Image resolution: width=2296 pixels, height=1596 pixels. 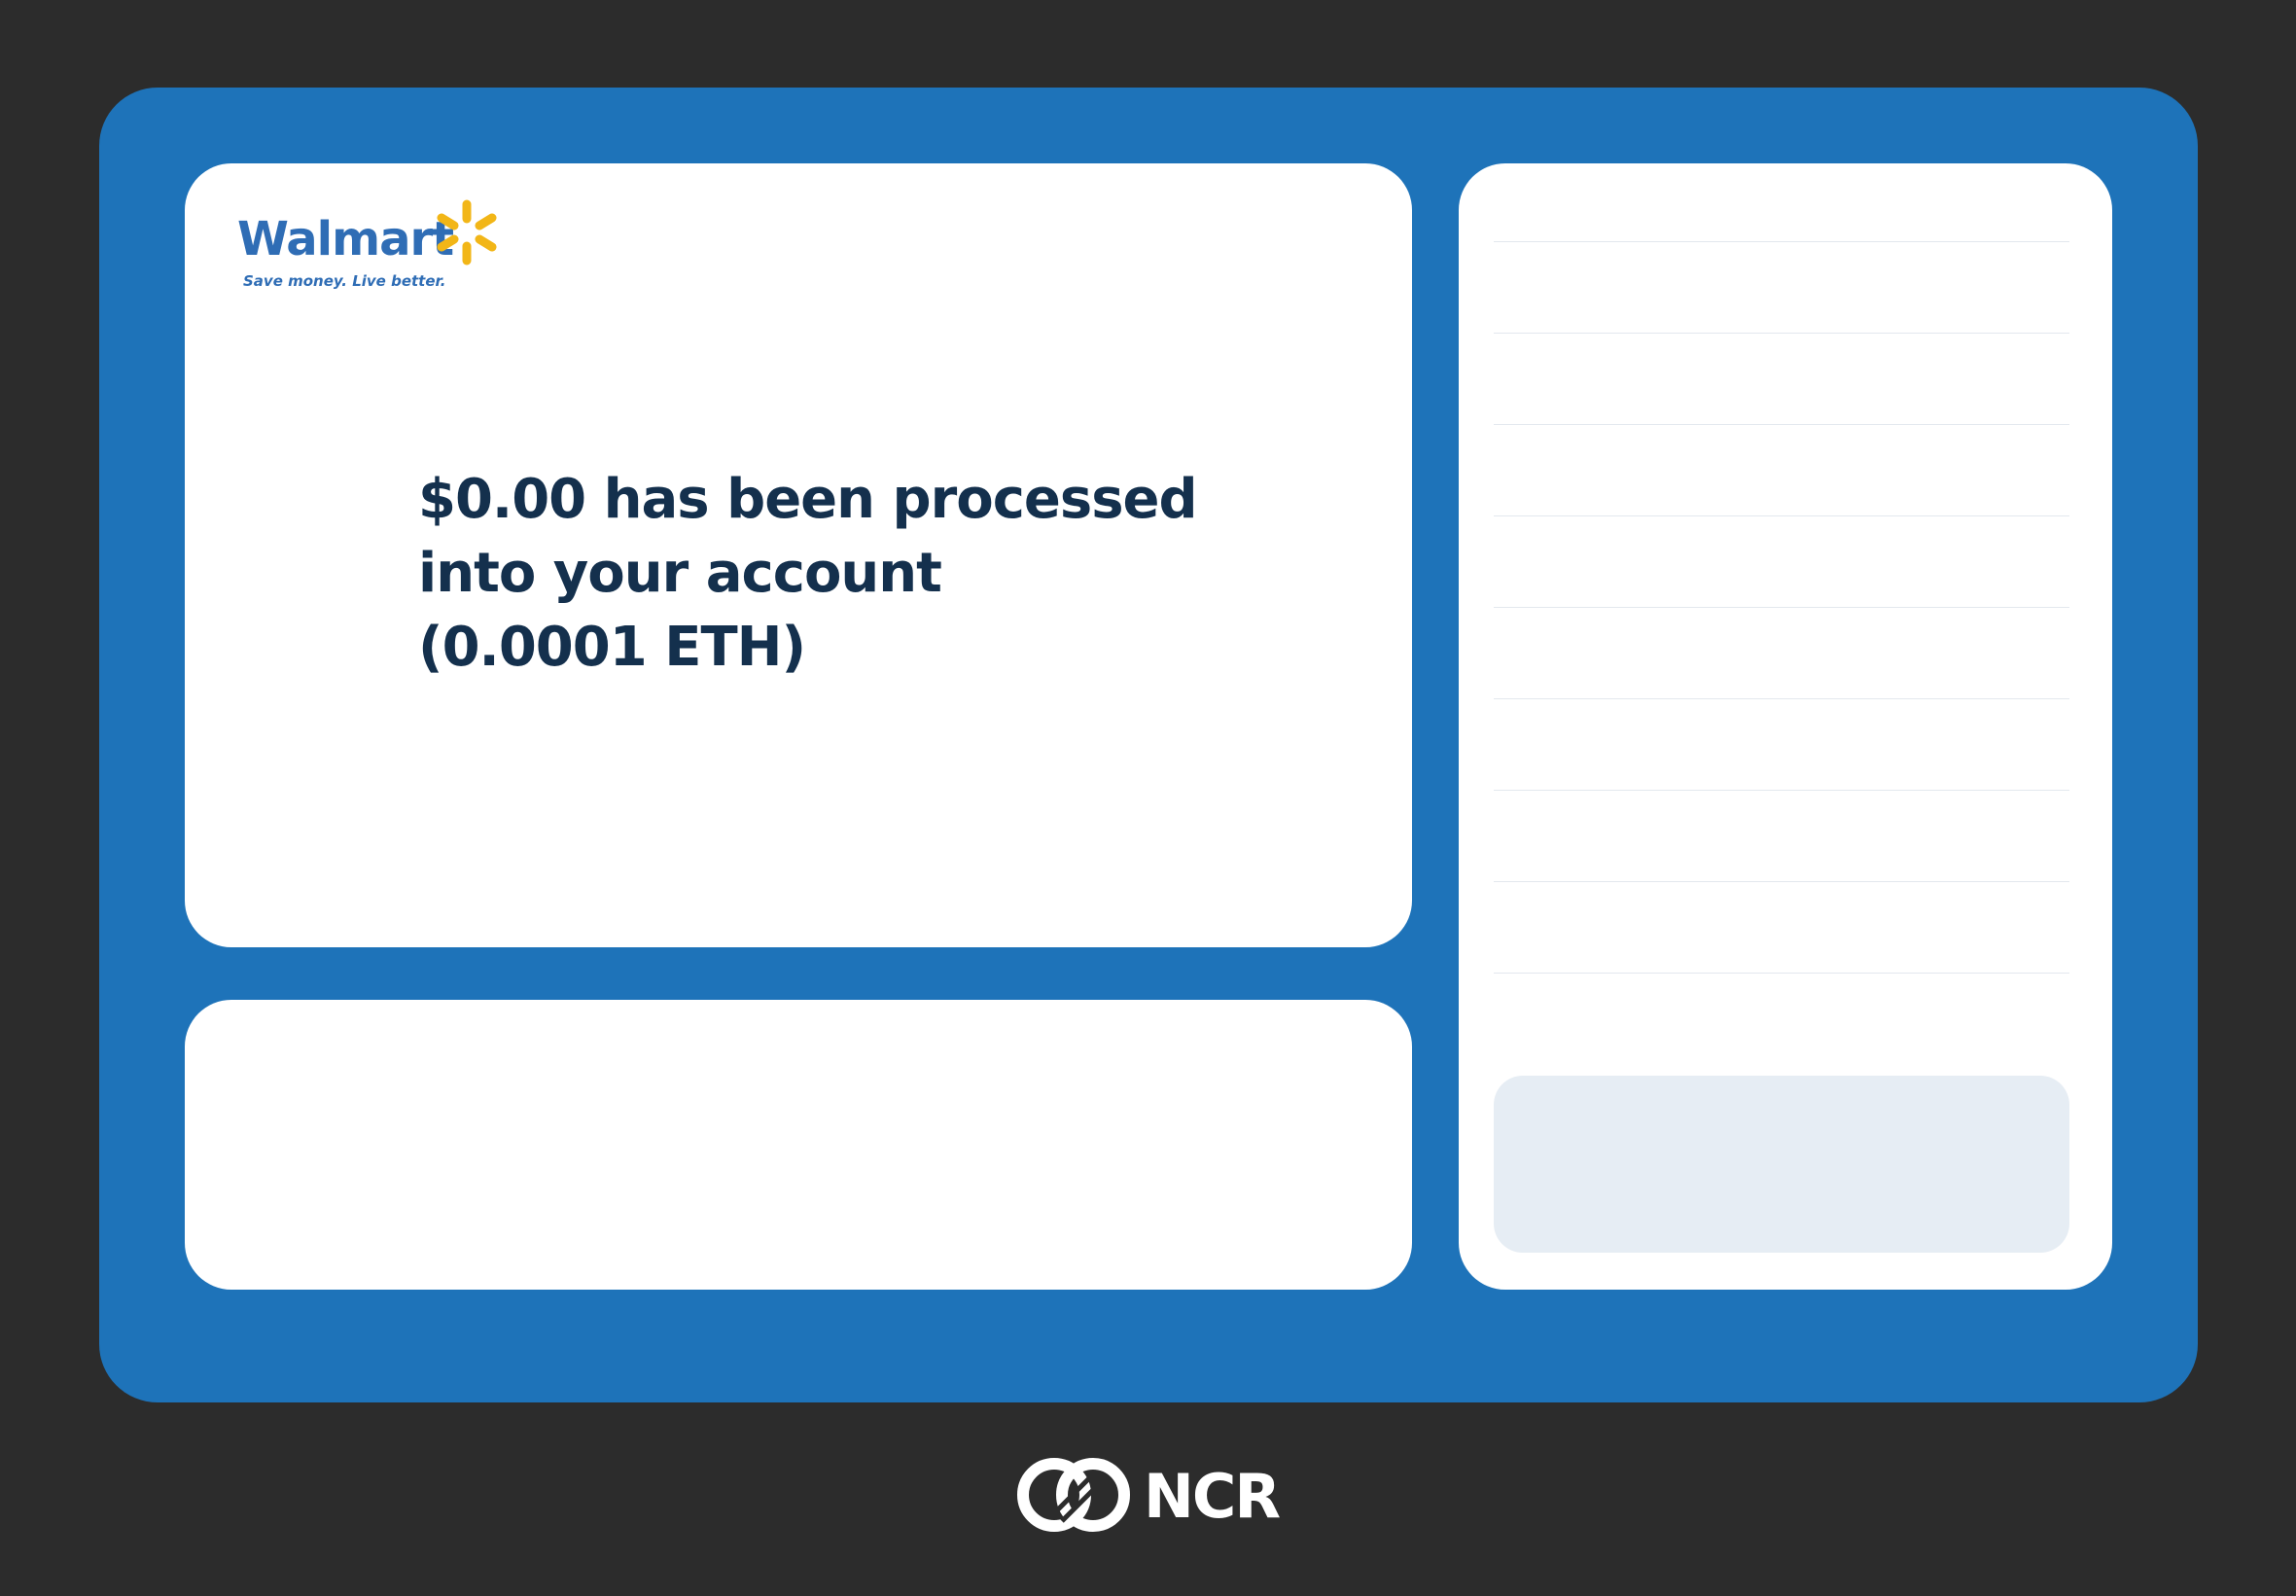 I want to click on message-line-1: $0.00 has been processed, so click(x=808, y=500).